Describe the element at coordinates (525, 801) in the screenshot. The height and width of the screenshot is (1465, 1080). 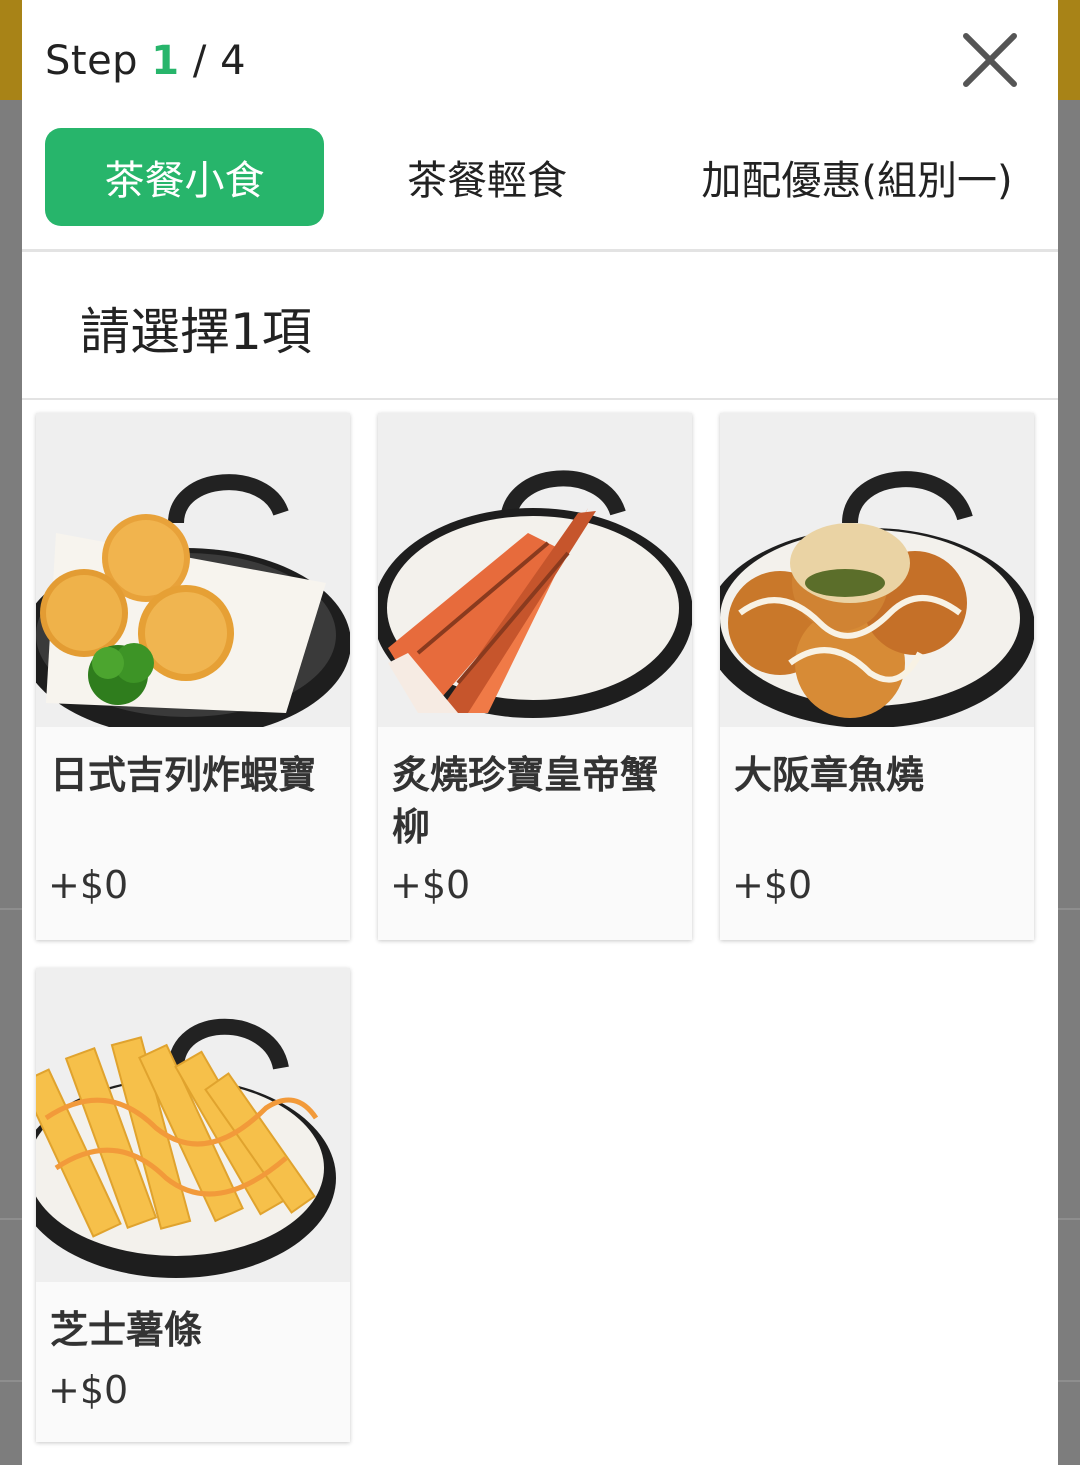
I see `item-name: 炙燒珍寶皇帝蟹柳` at that location.